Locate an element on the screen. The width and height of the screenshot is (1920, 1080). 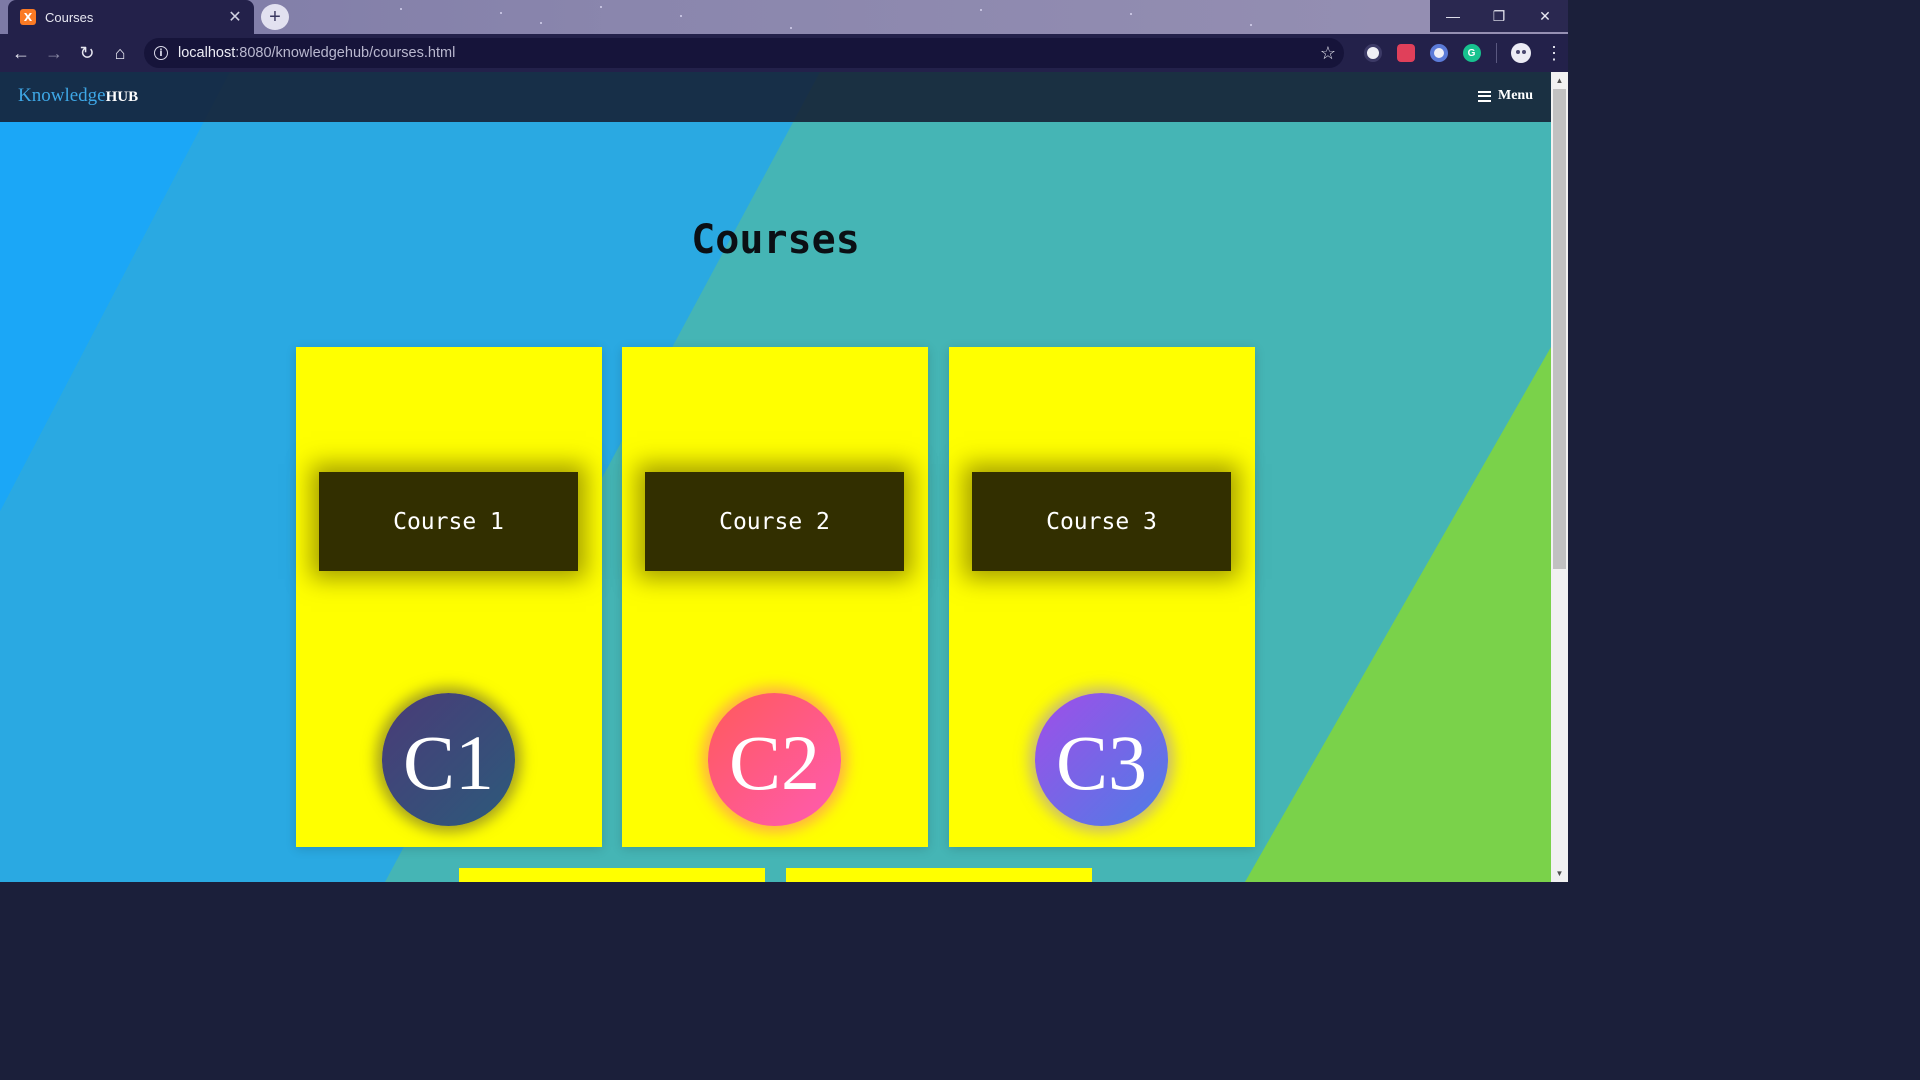
course-card-2: Course 2 C2 is located at coordinates (775, 597).